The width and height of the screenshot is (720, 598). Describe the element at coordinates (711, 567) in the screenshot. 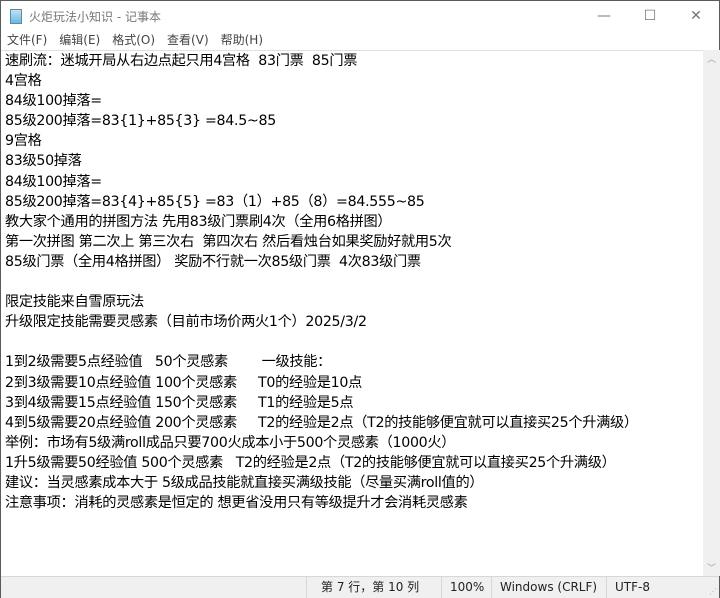

I see `scroll-down-icon: ﹀` at that location.